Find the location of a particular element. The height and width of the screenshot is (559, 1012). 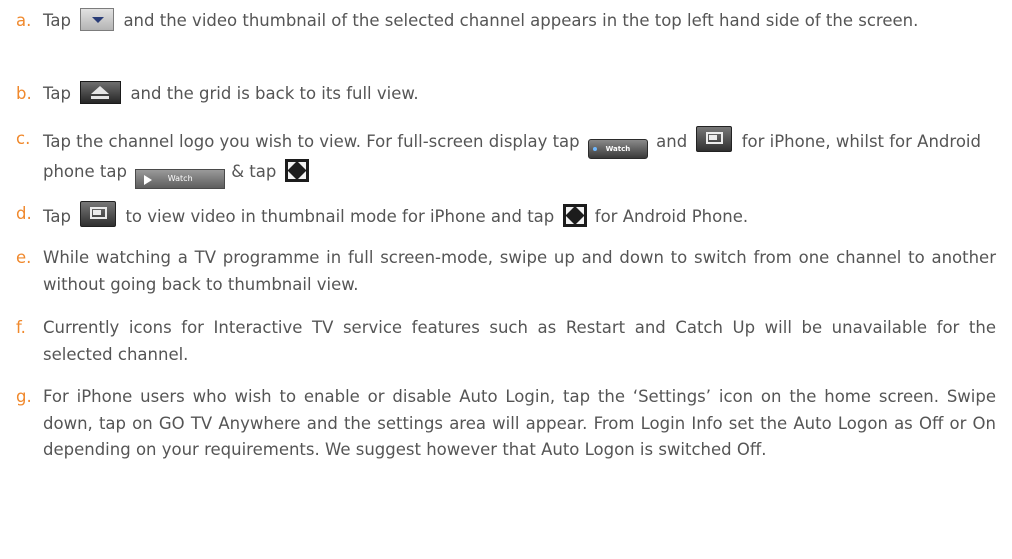

watch-button-android-icon: Watch is located at coordinates (180, 179).